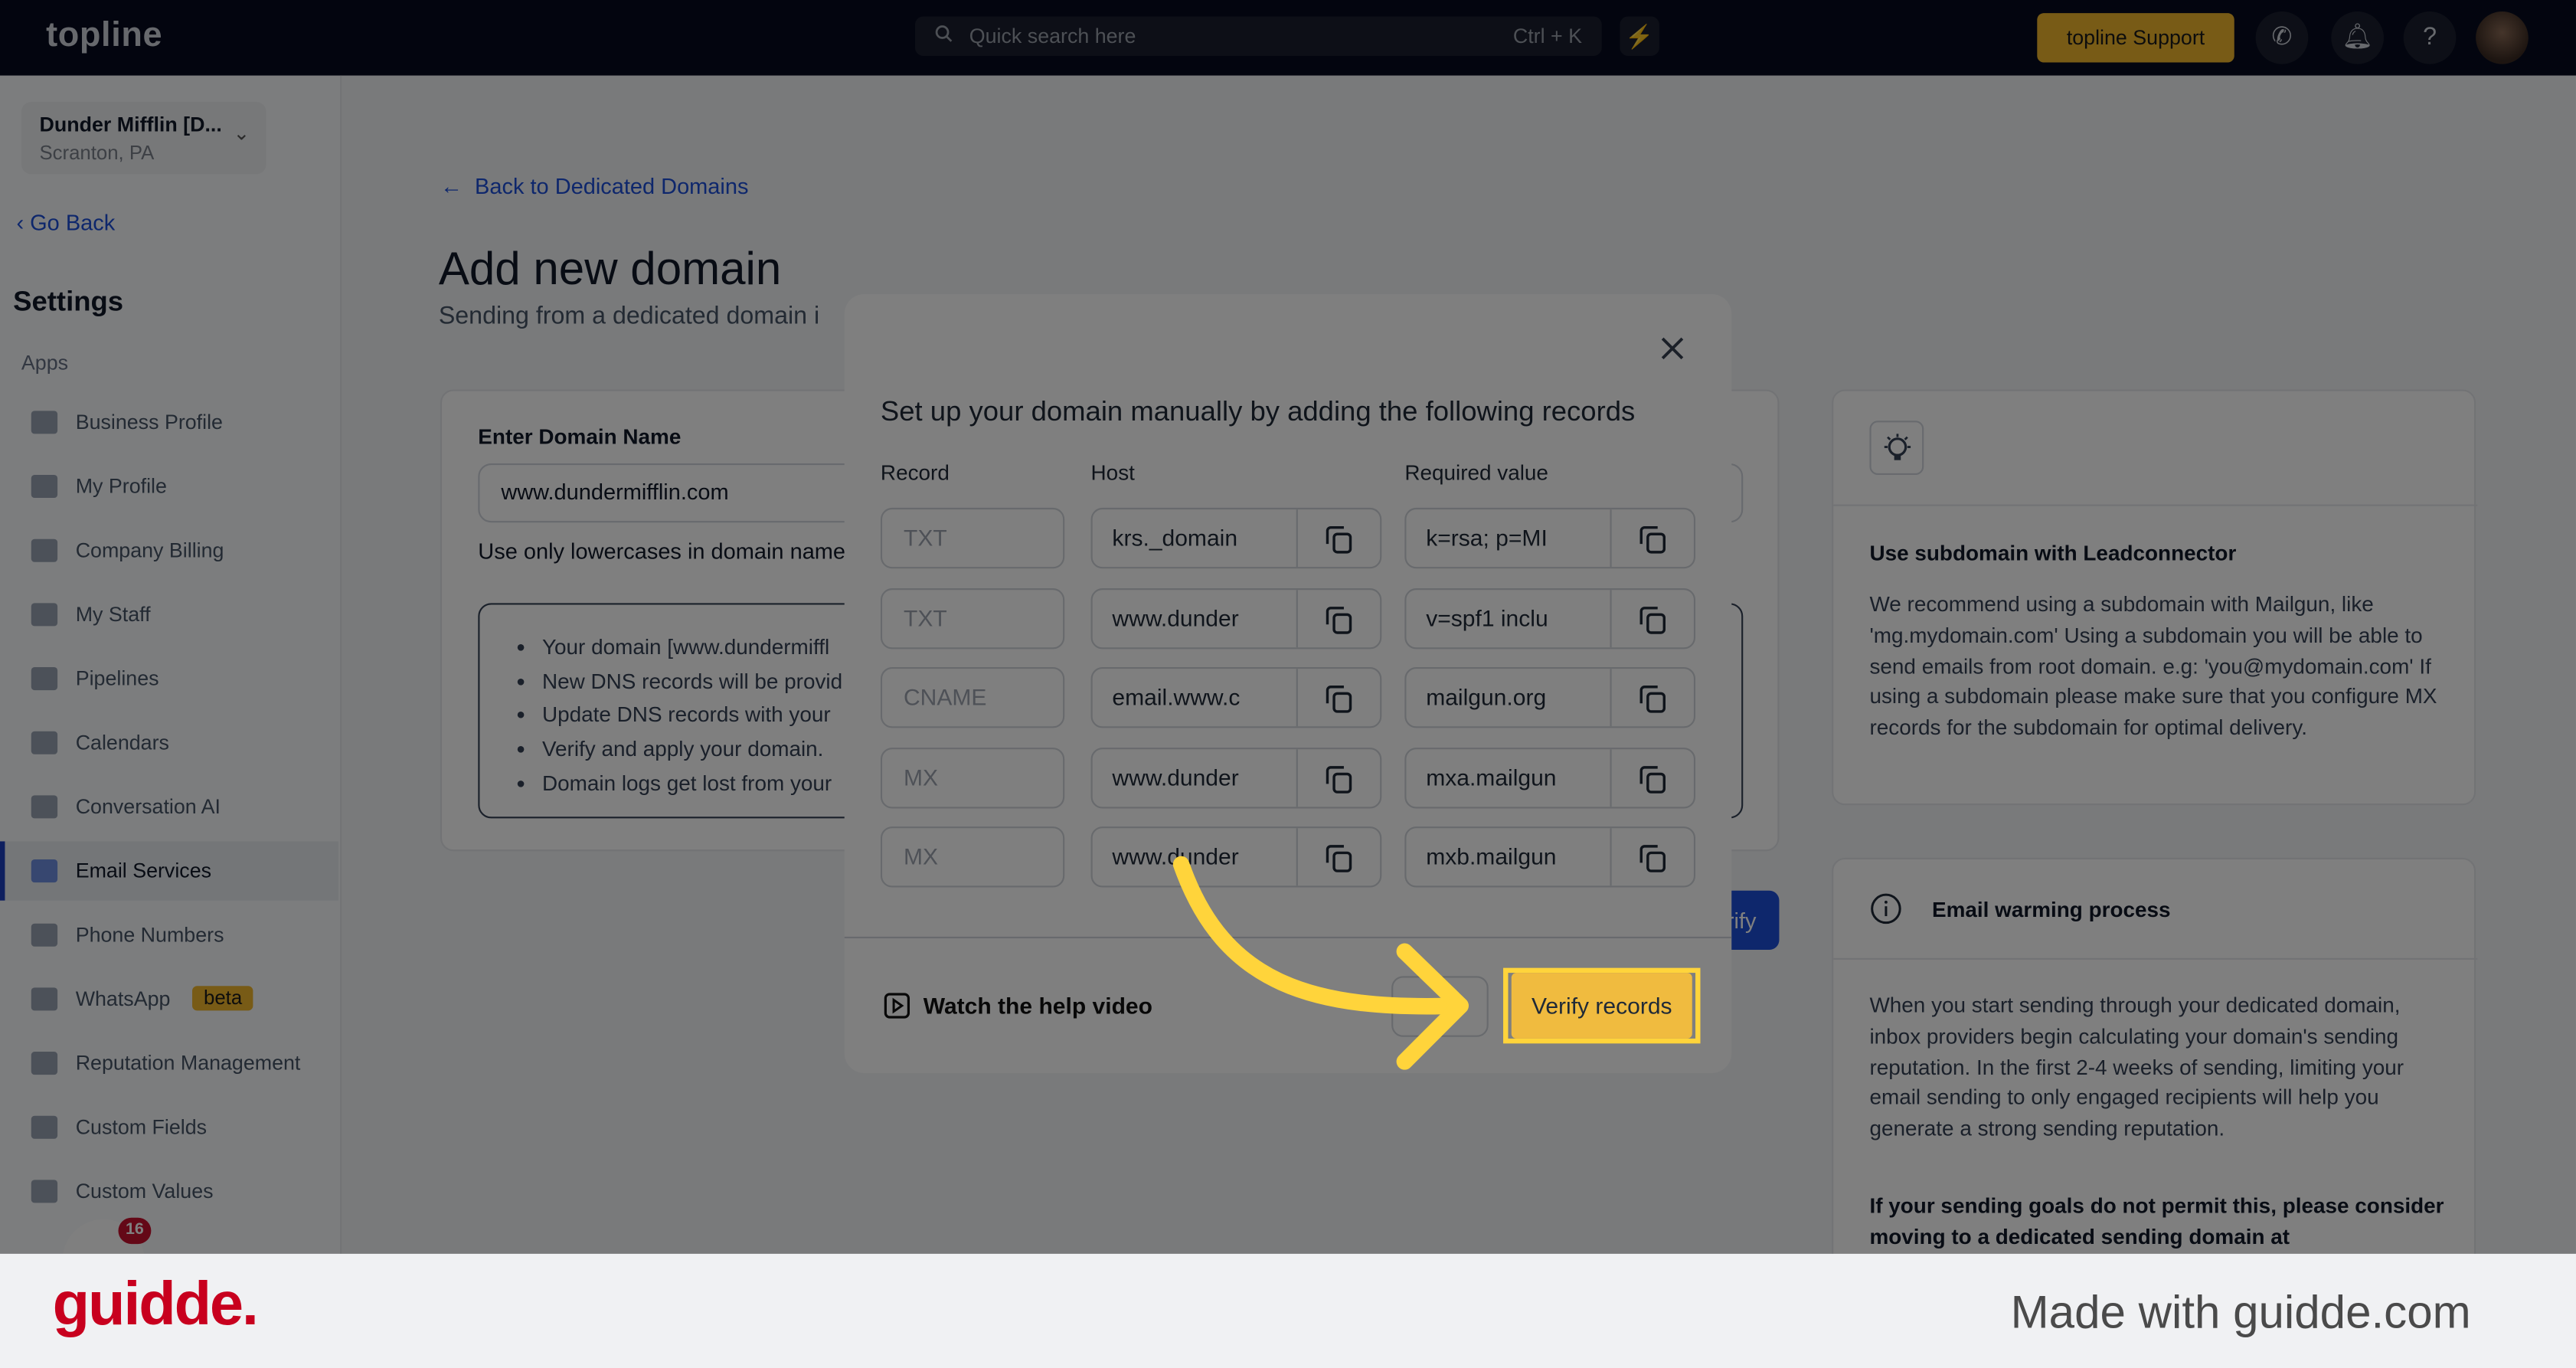 This screenshot has width=2576, height=1368. I want to click on guidde-logo: guidde., so click(155, 1304).